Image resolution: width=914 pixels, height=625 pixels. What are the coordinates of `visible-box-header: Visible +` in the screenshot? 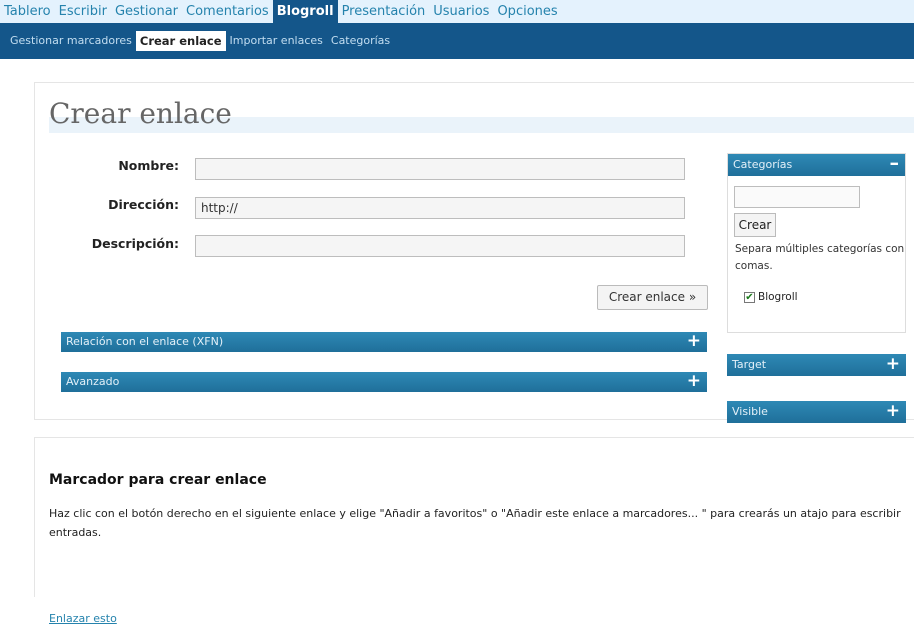 It's located at (816, 412).